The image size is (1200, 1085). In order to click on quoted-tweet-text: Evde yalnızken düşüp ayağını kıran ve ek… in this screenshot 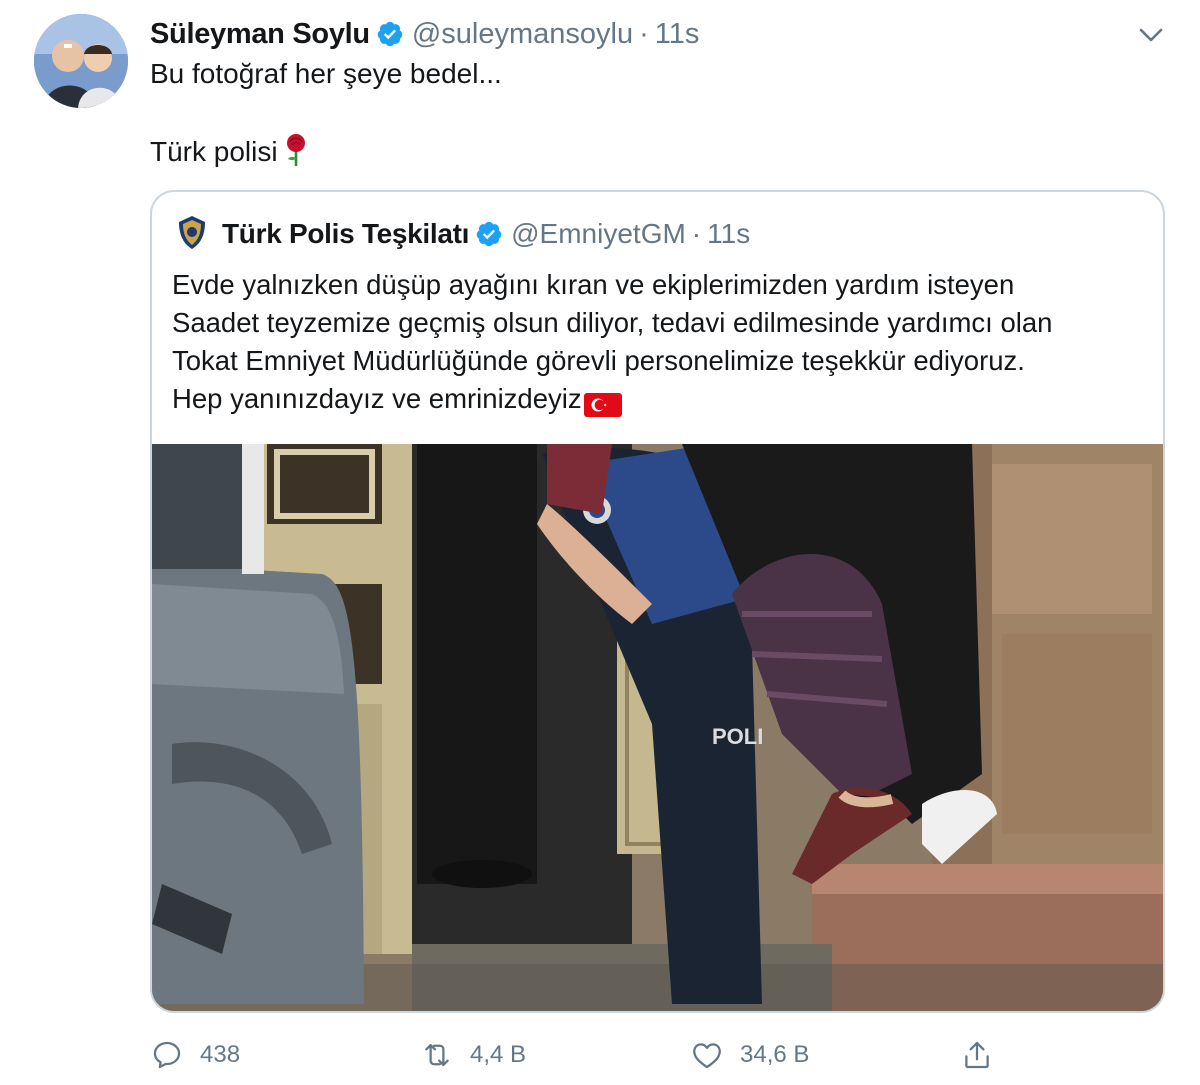, I will do `click(662, 342)`.